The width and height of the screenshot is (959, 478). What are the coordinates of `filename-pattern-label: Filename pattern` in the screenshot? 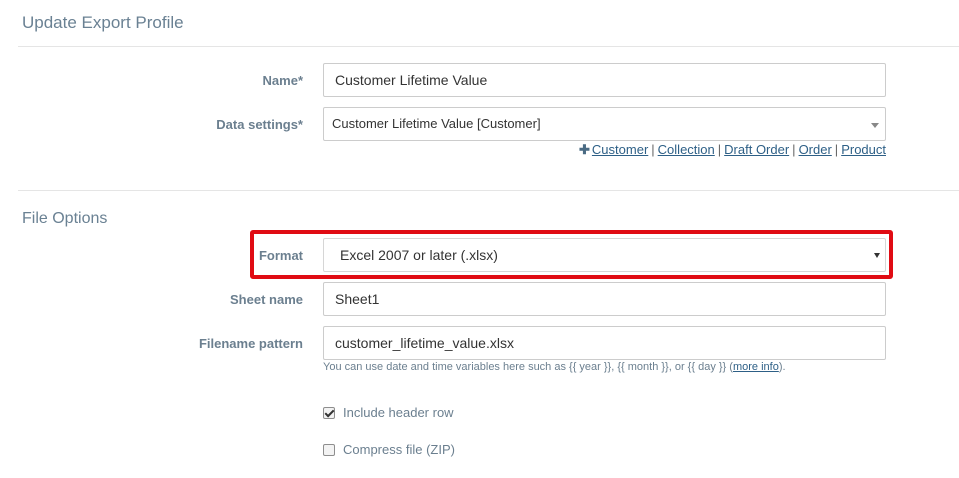 It's located at (250, 343).